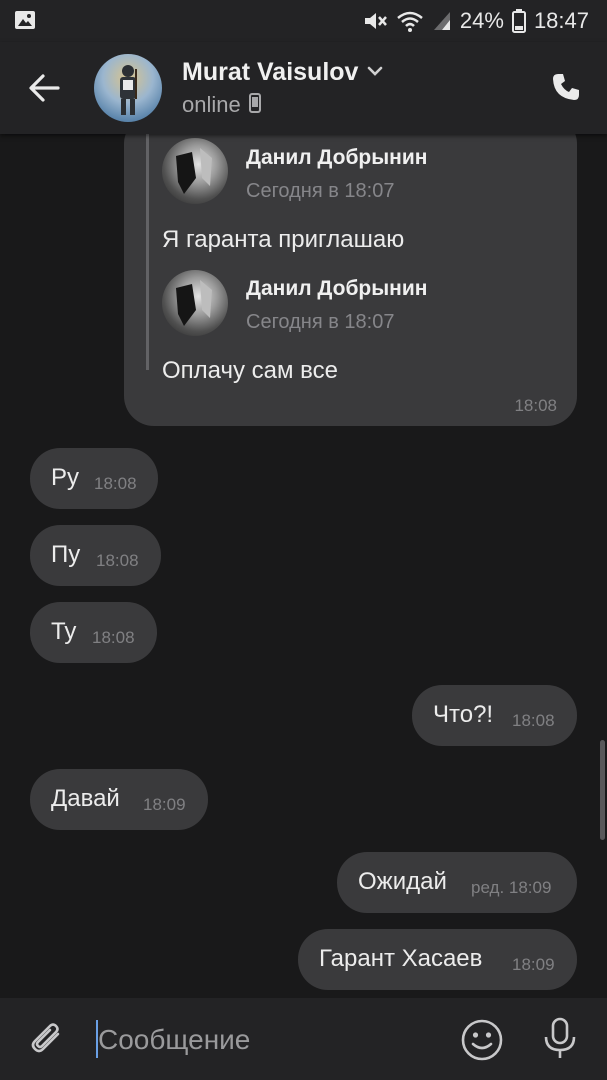 This screenshot has width=607, height=1080. I want to click on forwarded-text: Я гаранта приглашаю, so click(283, 239).